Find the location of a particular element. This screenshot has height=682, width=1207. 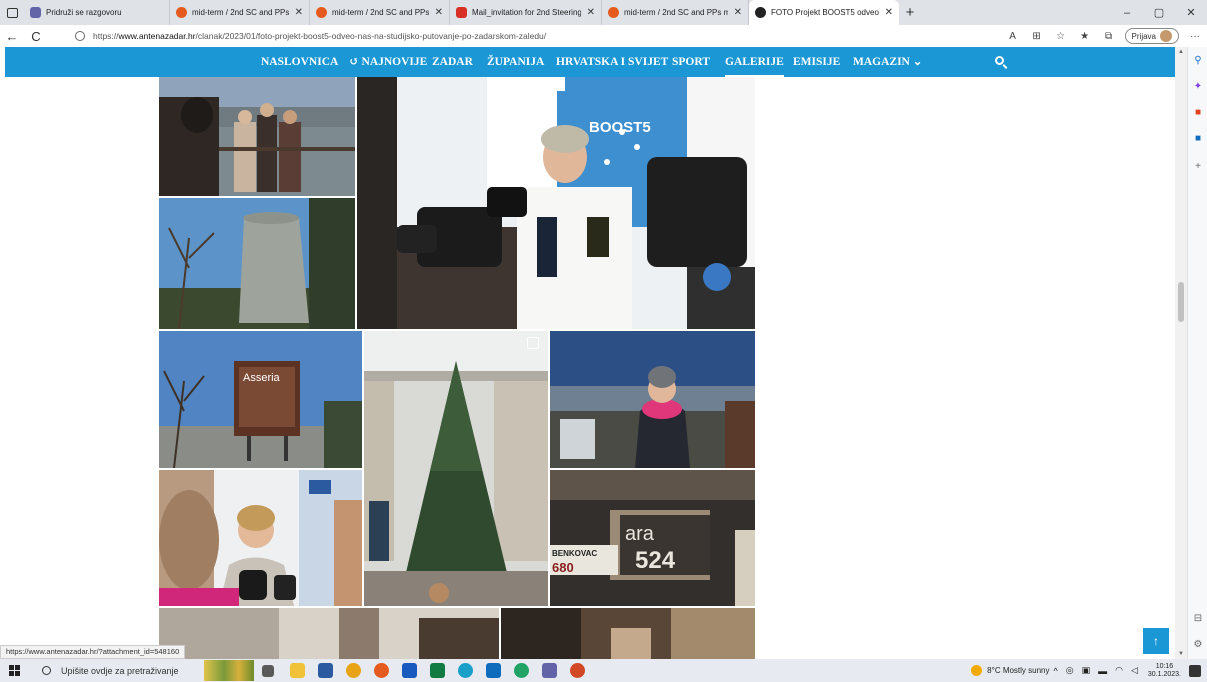

photo-woman-interview is located at coordinates (260, 538).